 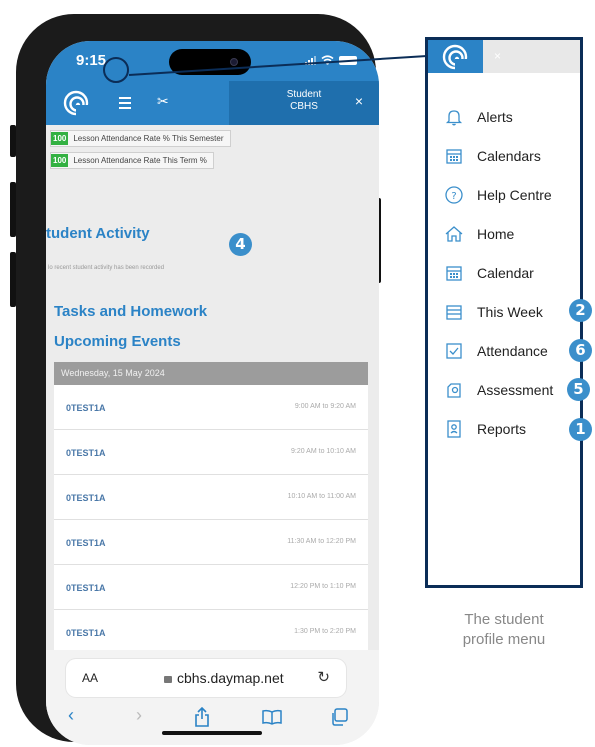 I want to click on menu-item-attendance: Attendance, so click(x=511, y=351).